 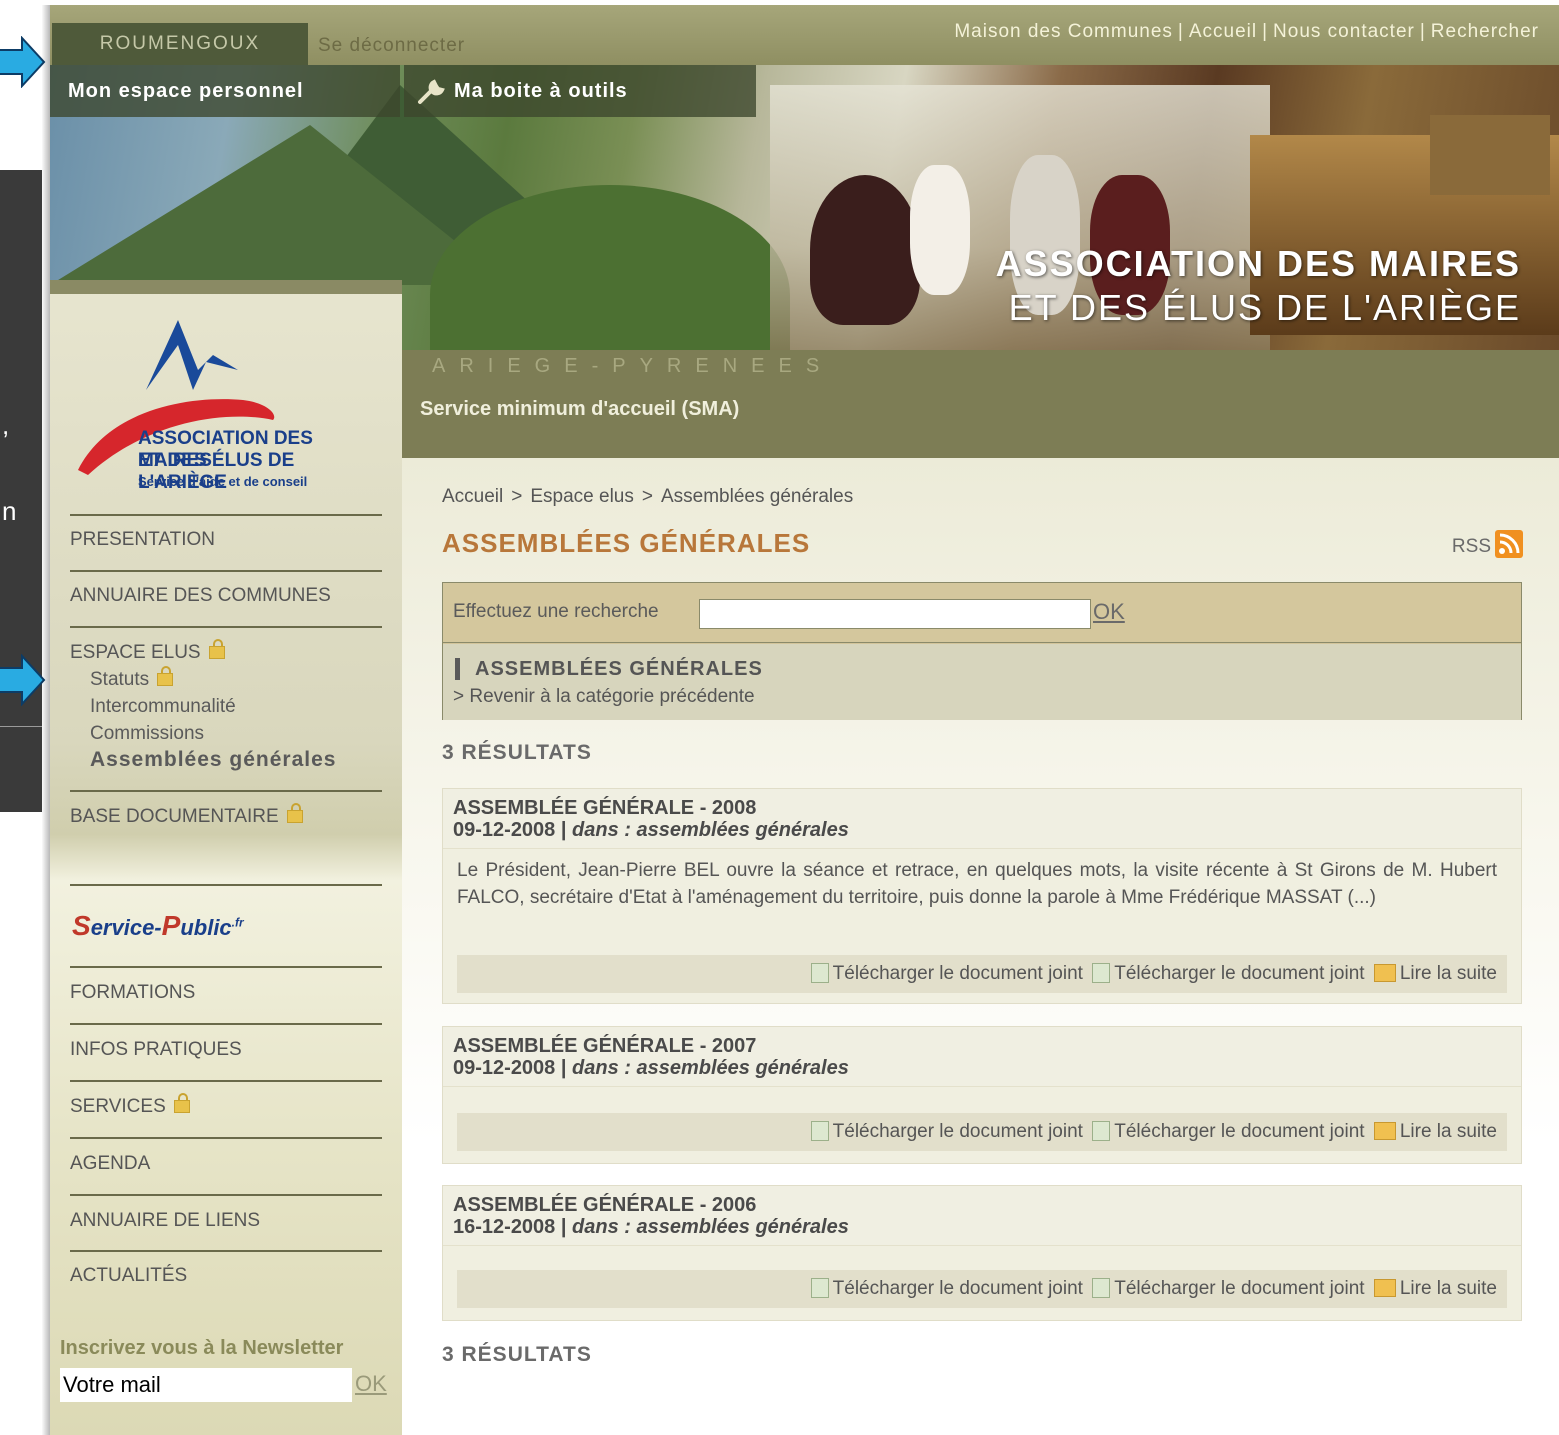 I want to click on search-input, so click(x=895, y=614).